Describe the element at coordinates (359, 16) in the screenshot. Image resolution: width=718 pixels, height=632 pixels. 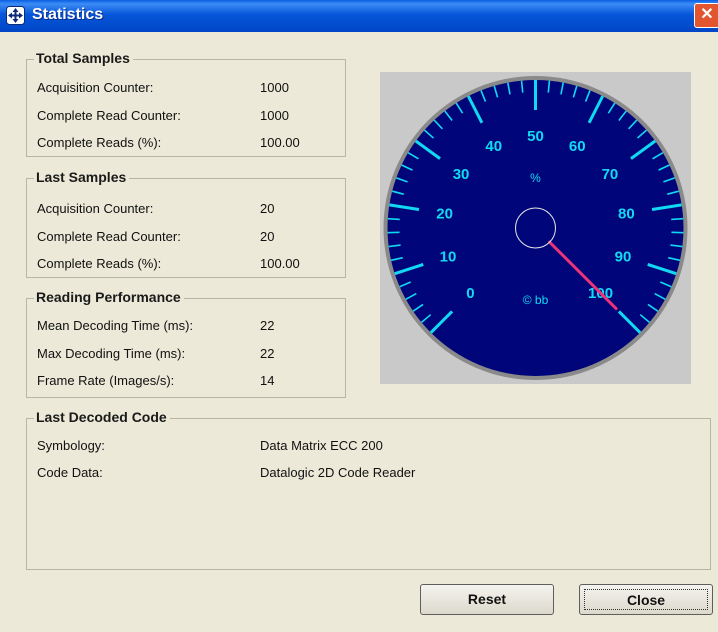
I see `title-bar: Statistics ✕` at that location.